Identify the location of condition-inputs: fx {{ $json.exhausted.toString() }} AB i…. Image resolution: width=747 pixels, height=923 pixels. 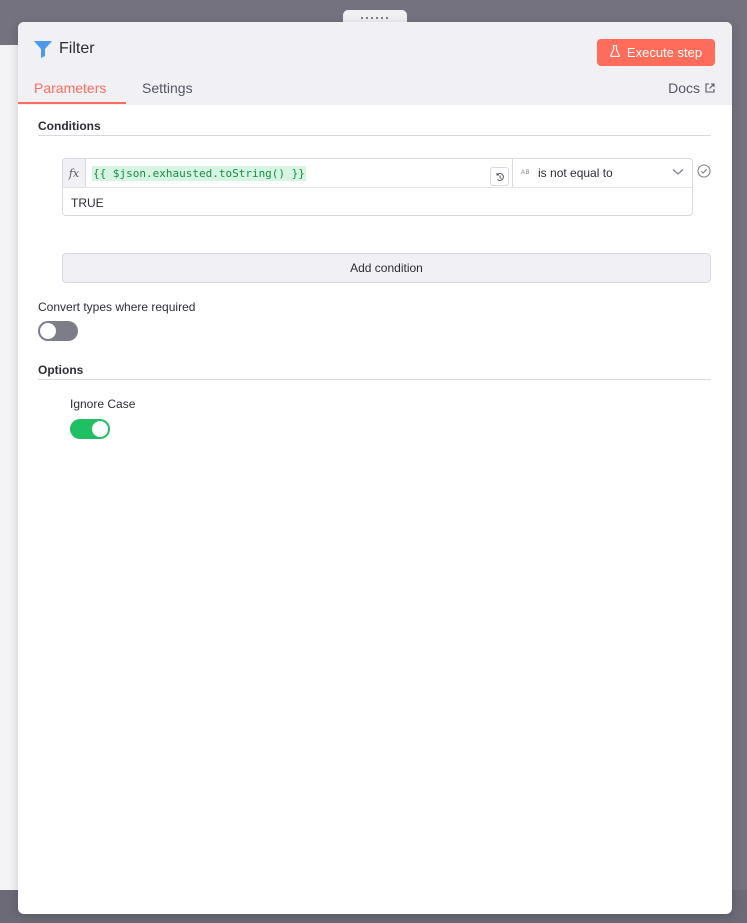
(377, 173).